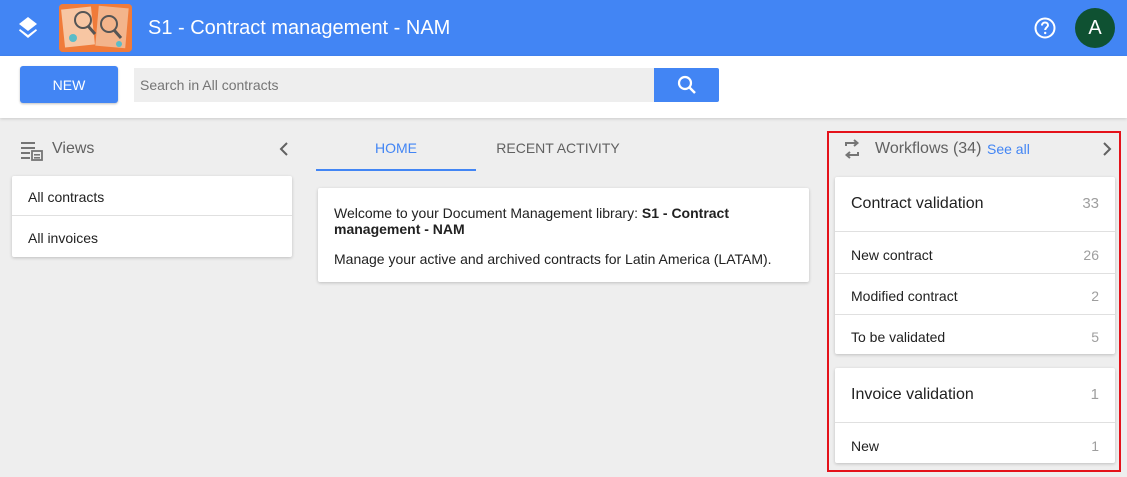 The image size is (1127, 477). I want to click on search-button, so click(686, 85).